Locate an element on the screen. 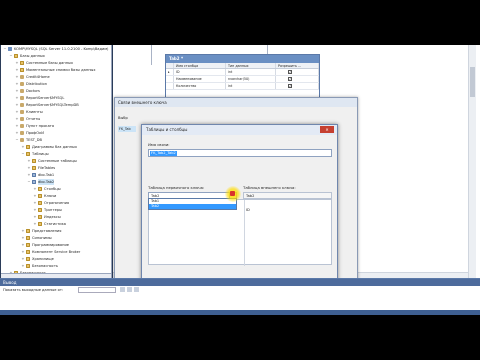 Image resolution: width=480 pixels, height=360 pixels. tree-node: + Системные базы данных is located at coordinates (44, 63).